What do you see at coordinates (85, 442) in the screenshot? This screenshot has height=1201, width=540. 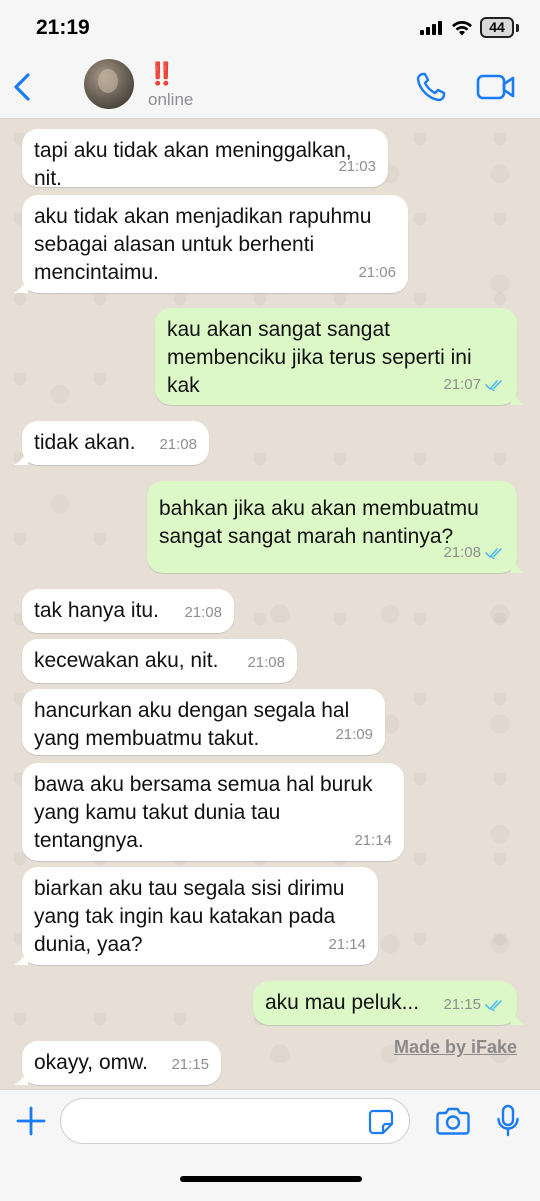 I see `message-text: tidak akan.` at bounding box center [85, 442].